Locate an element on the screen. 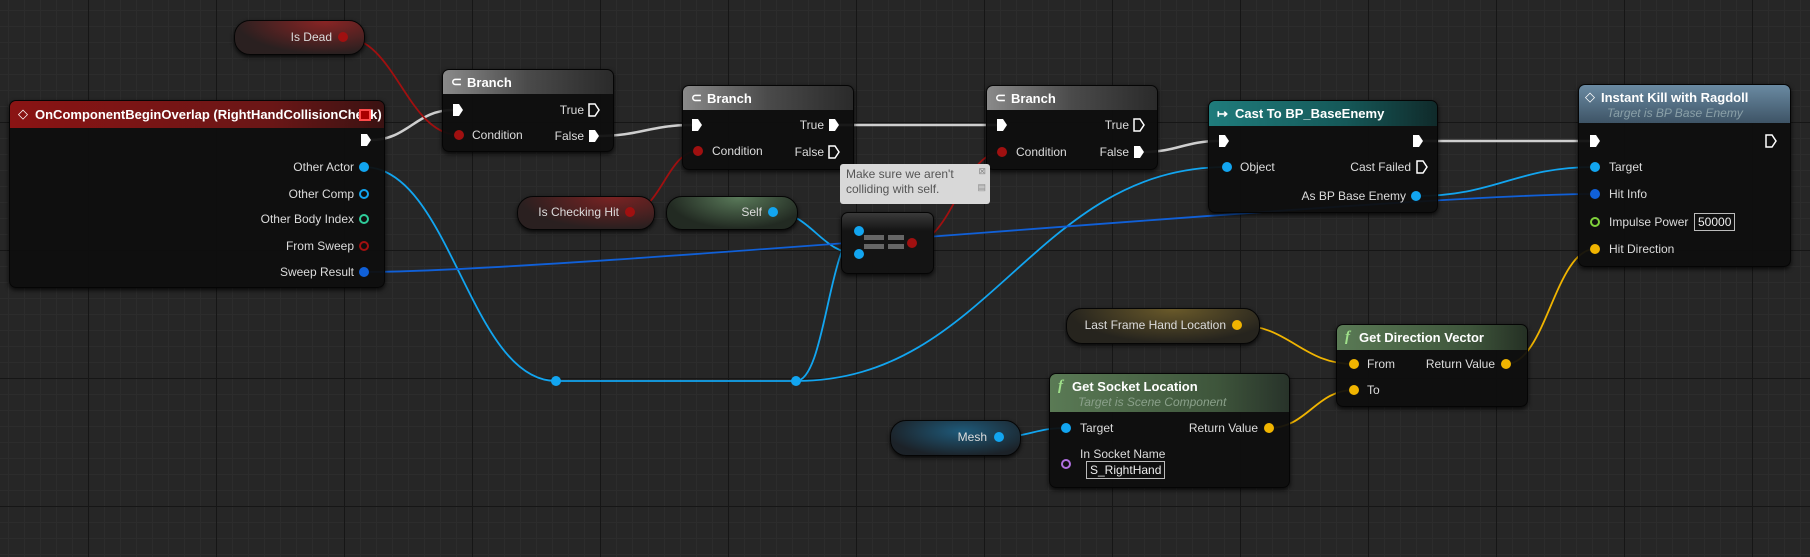 The width and height of the screenshot is (1810, 557). node-title: Get Socket Location is located at coordinates (1135, 386).